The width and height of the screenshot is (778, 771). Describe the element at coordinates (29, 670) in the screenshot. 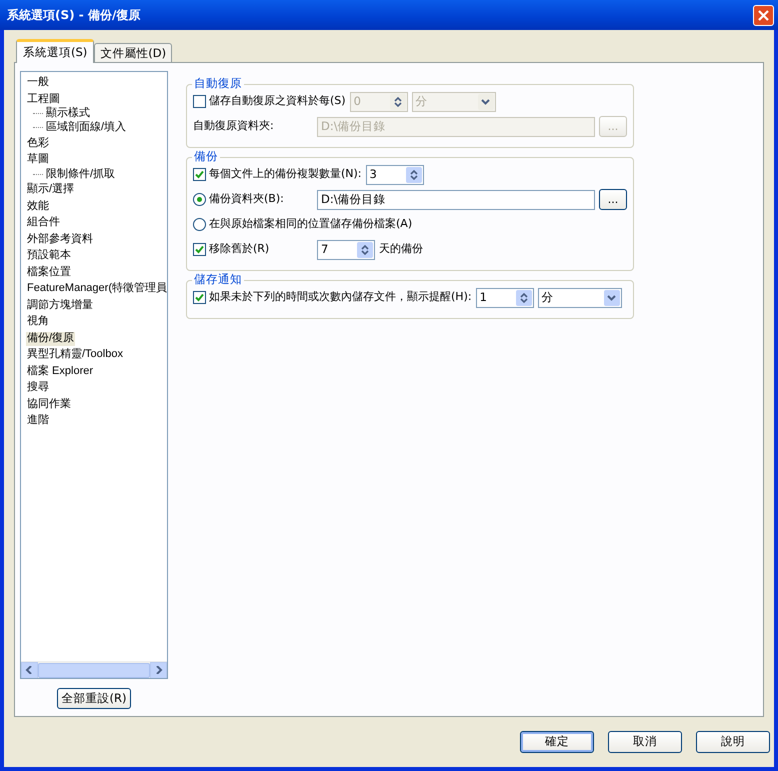

I see `scroll-left-icon` at that location.